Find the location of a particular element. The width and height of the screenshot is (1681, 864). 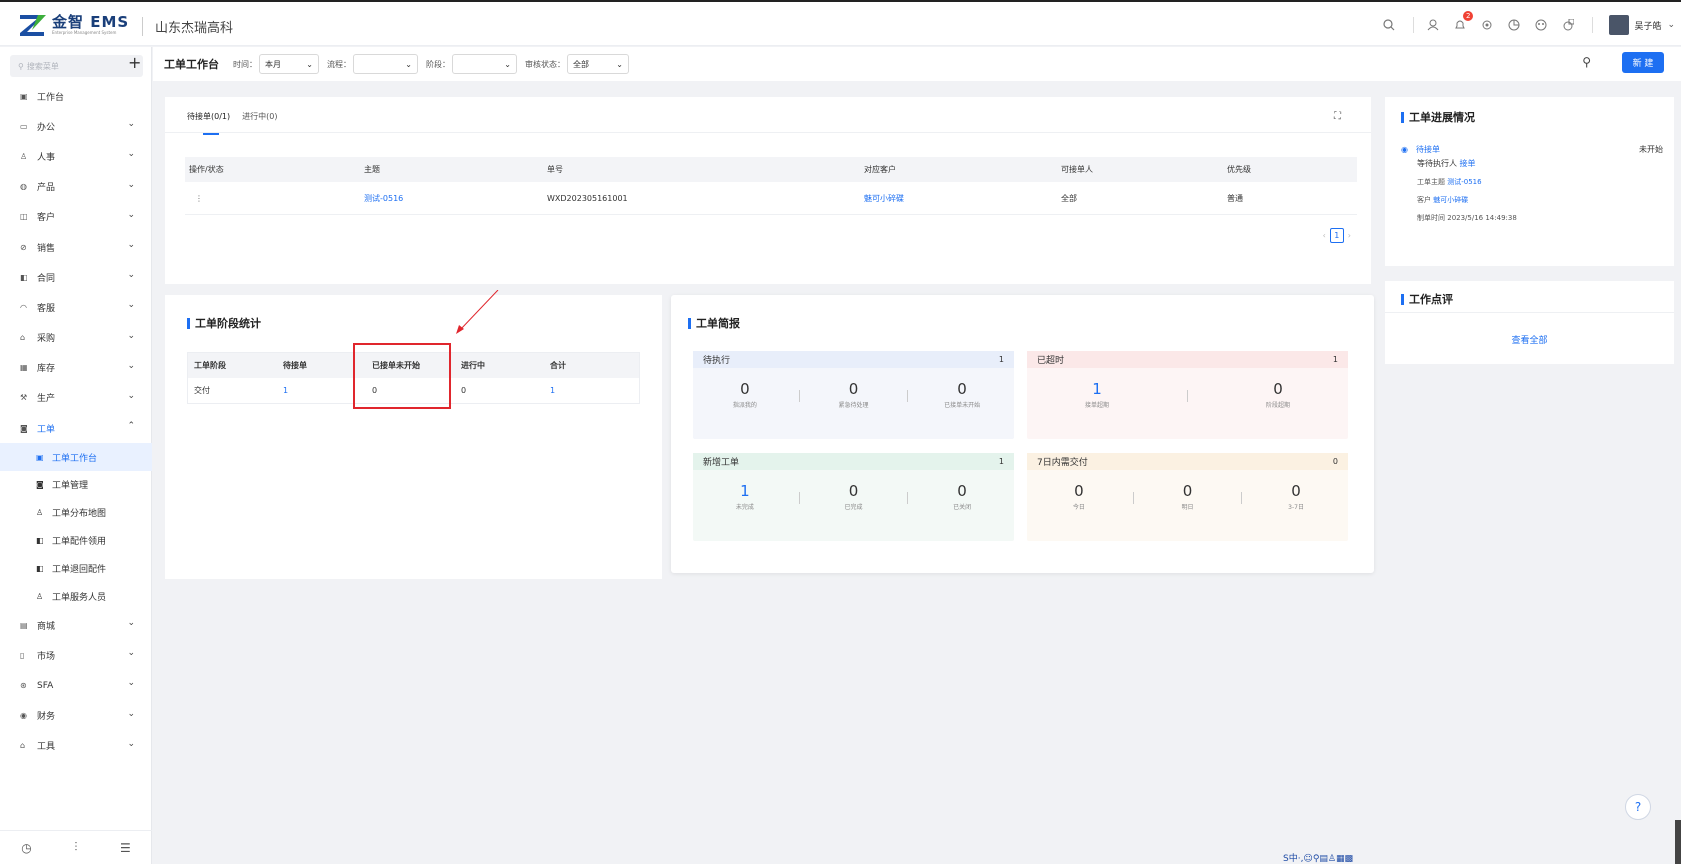

avatar is located at coordinates (1619, 25).